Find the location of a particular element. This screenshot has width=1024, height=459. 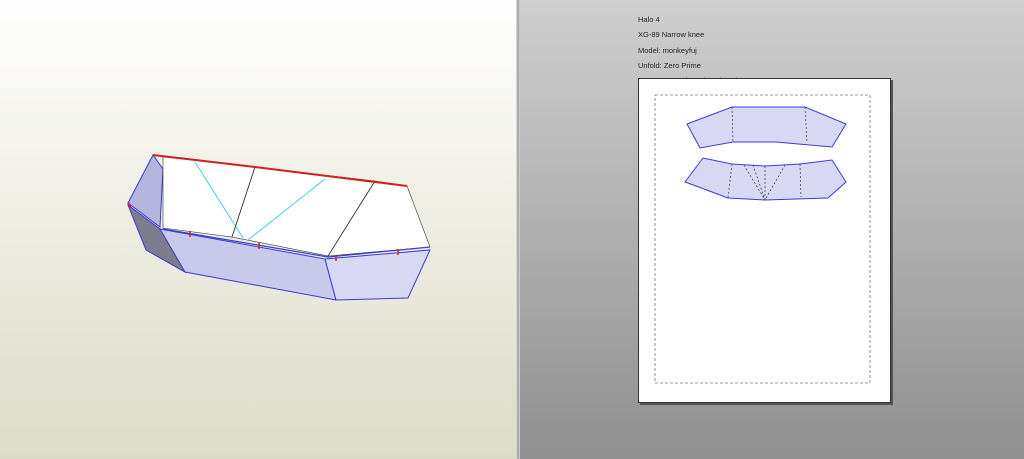

knee-armor-model is located at coordinates (278, 227).